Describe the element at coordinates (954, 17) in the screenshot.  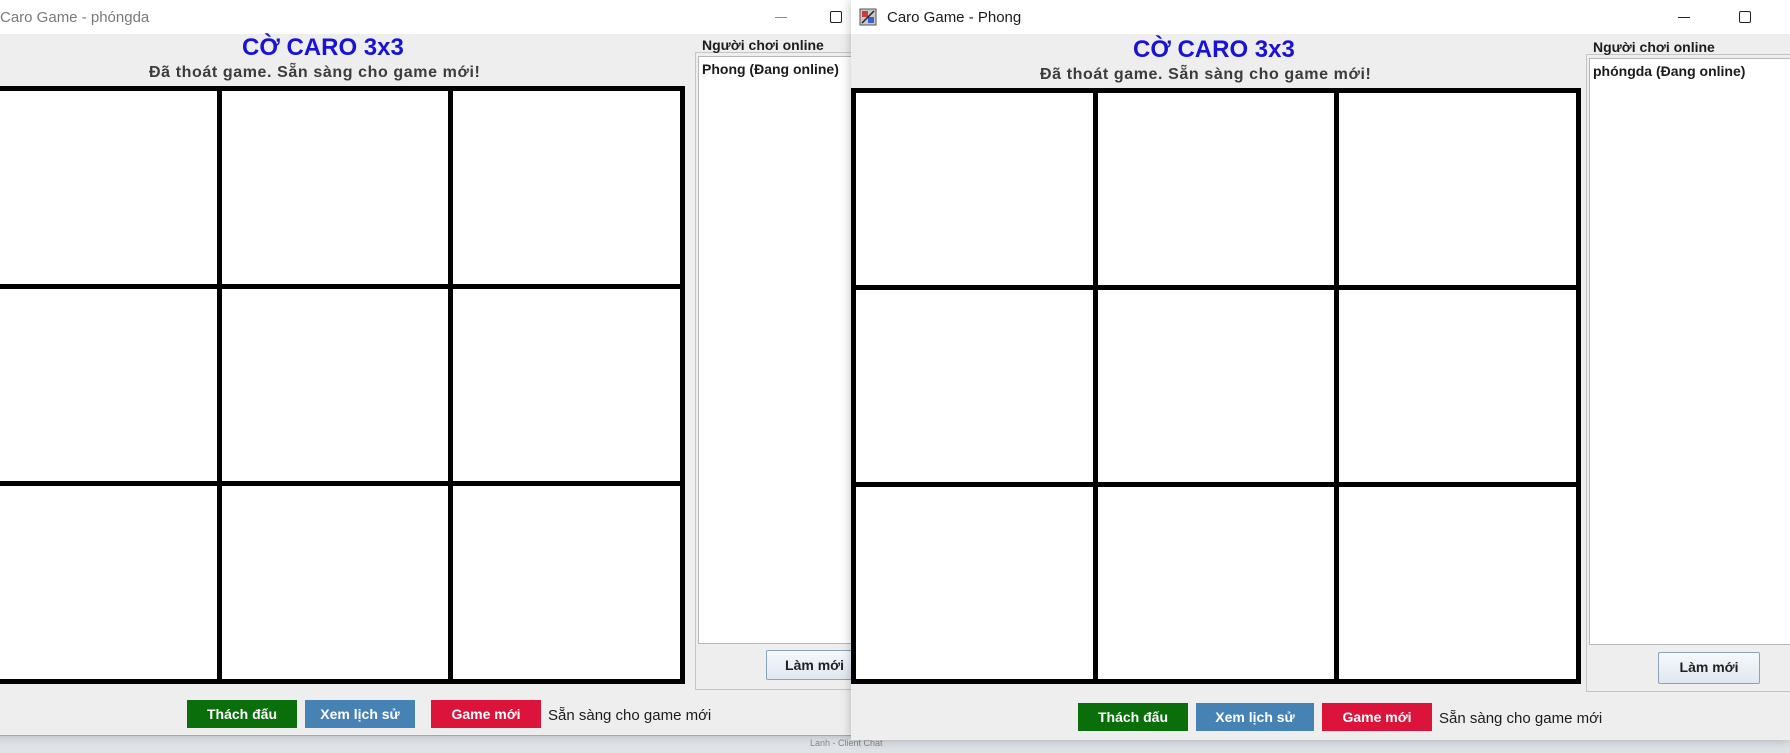
I see `window-title: Caro Game - Phong` at that location.